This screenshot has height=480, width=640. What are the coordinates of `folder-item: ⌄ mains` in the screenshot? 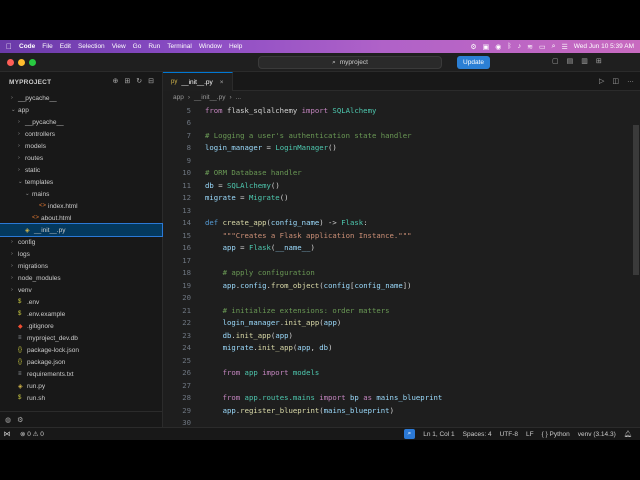 It's located at (81, 194).